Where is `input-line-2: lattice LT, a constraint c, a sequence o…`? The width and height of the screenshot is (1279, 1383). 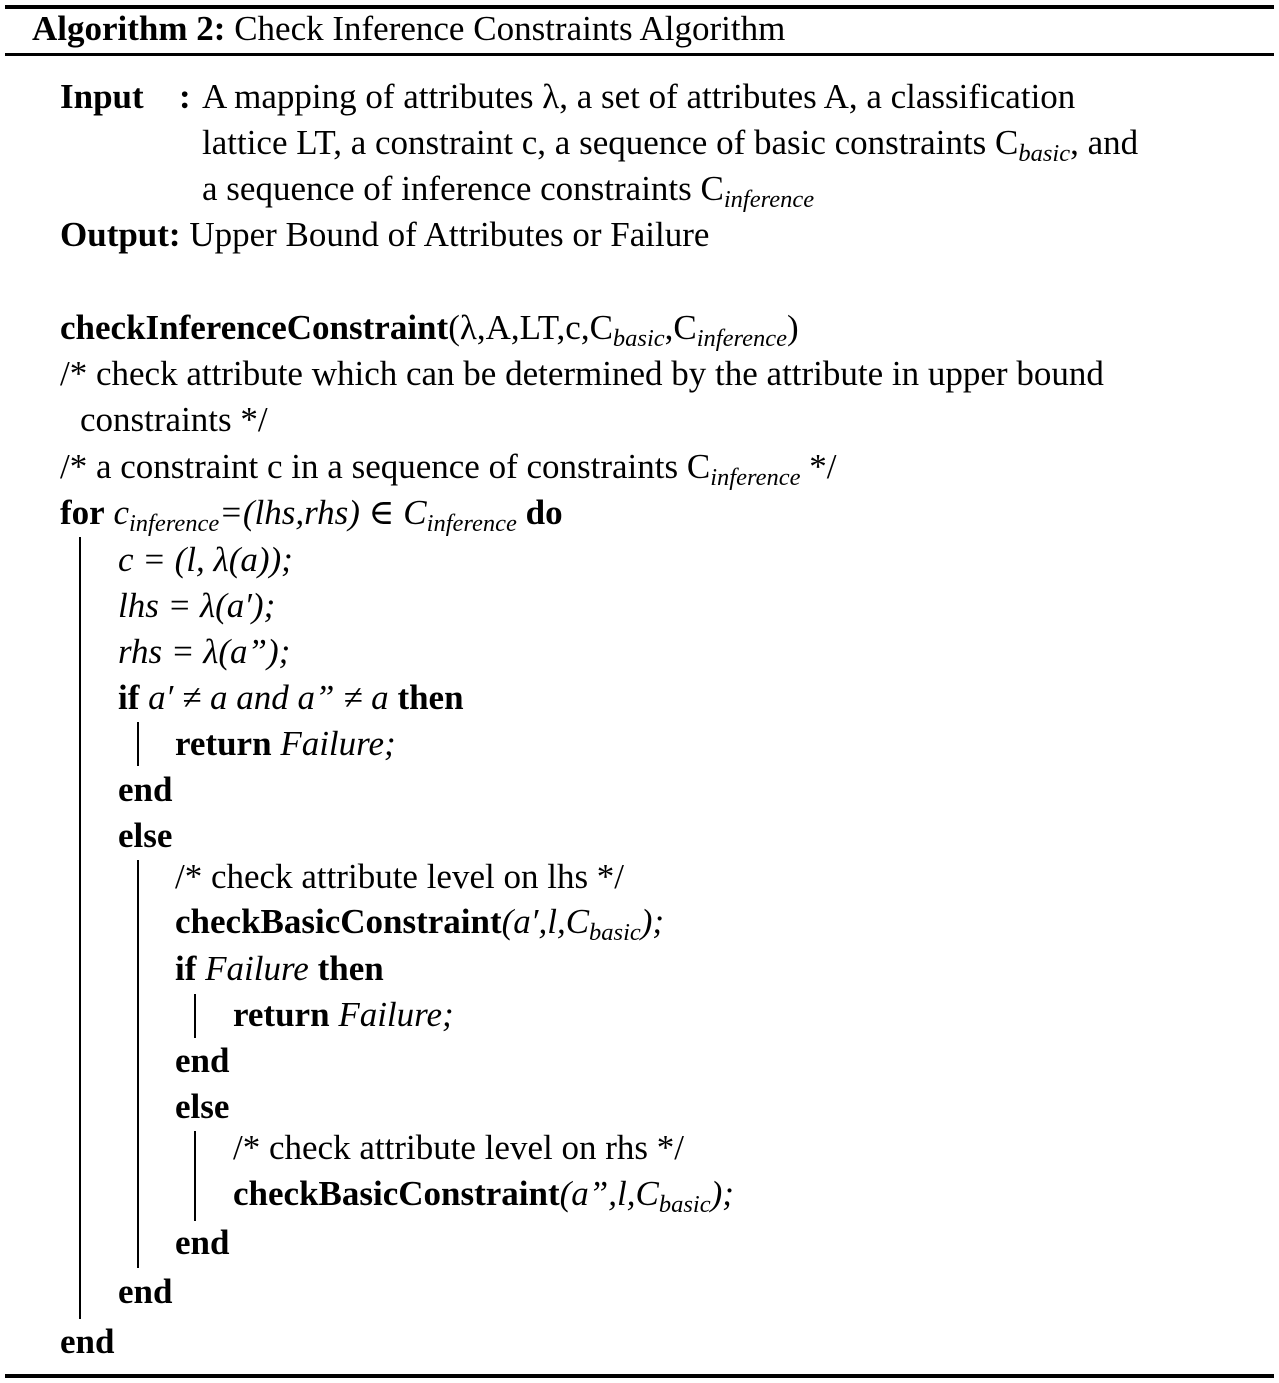
input-line-2: lattice LT, a constraint c, a sequence o… is located at coordinates (670, 145).